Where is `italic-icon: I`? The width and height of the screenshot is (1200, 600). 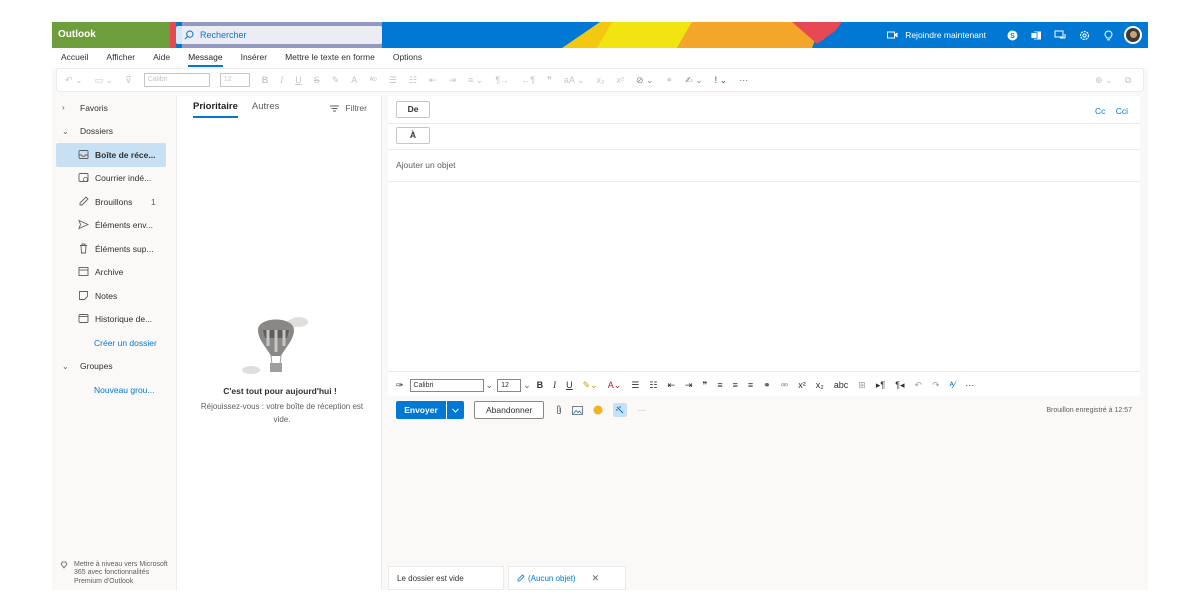 italic-icon: I is located at coordinates (554, 385).